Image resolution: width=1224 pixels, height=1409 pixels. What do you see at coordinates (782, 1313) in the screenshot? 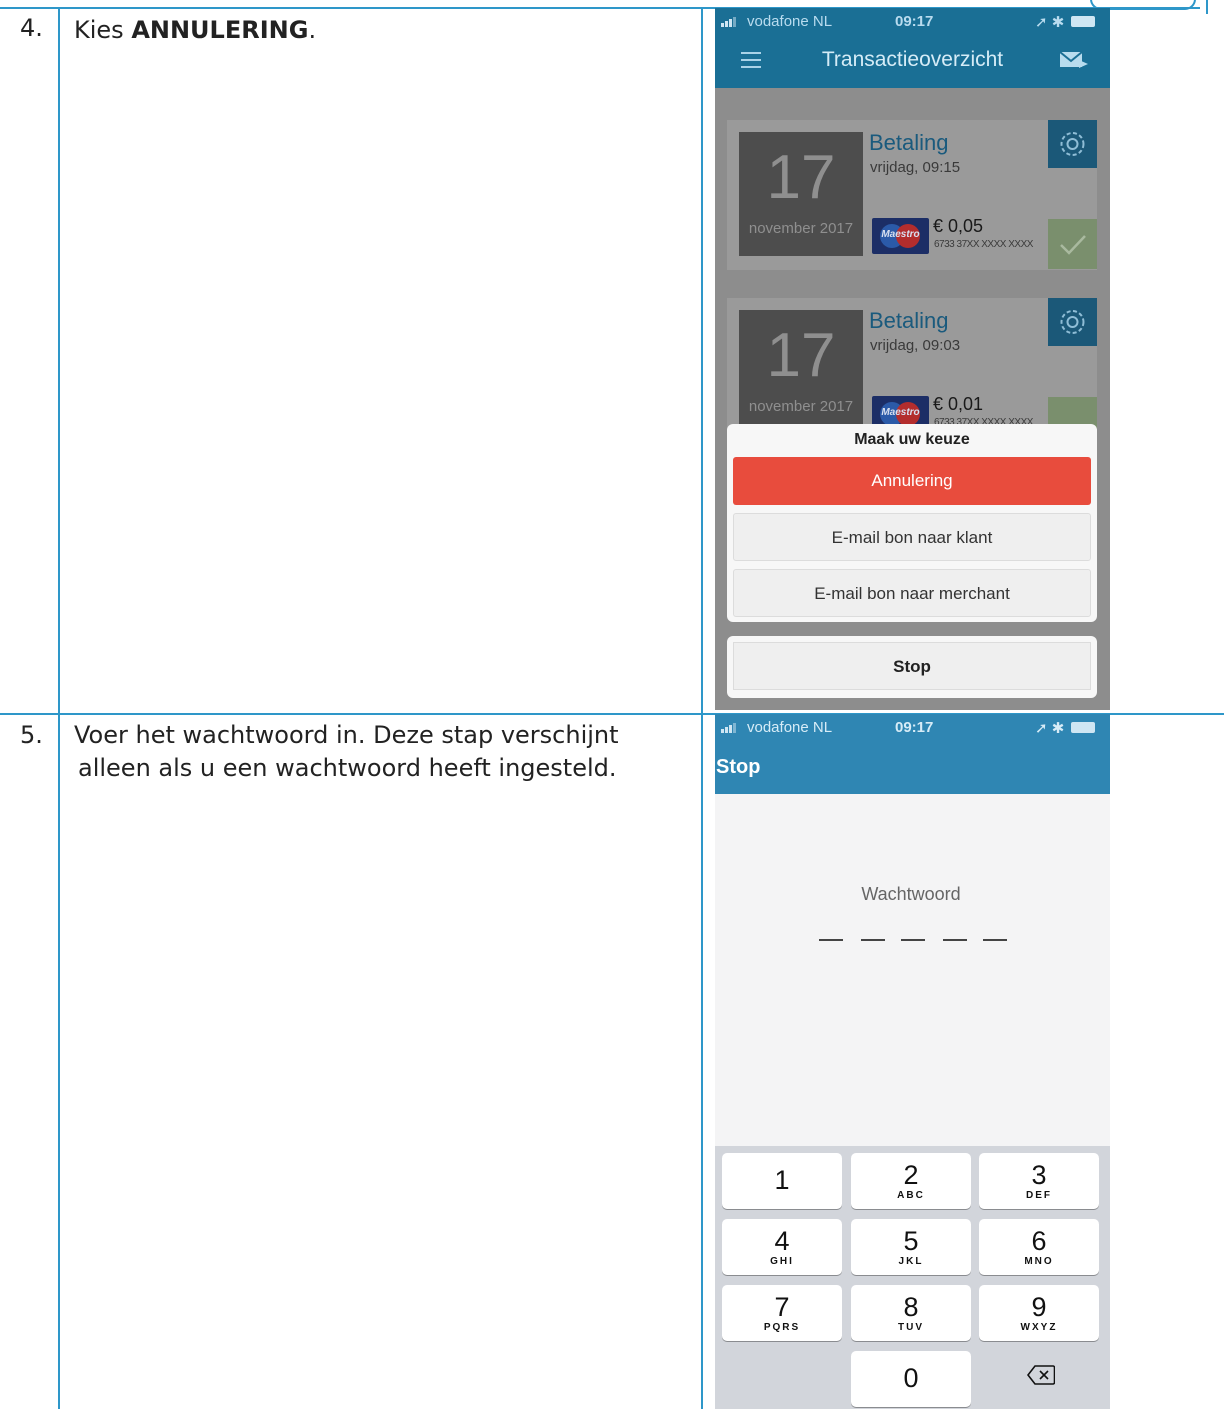
I see `key-7: 7 PQRS` at bounding box center [782, 1313].